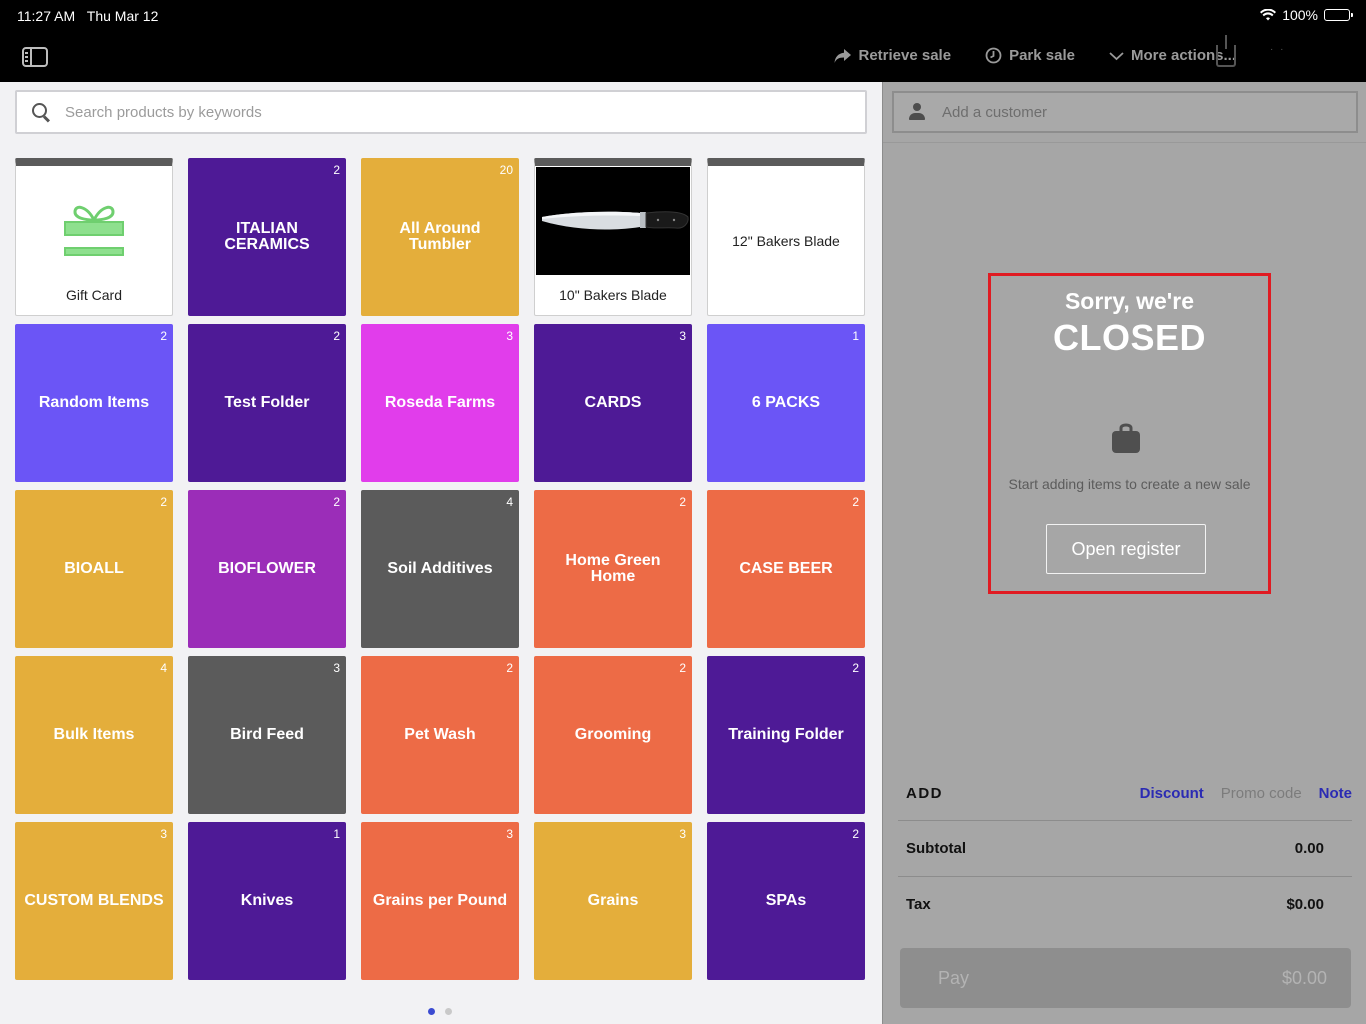 The height and width of the screenshot is (1024, 1366). I want to click on search-icon, so click(41, 112).